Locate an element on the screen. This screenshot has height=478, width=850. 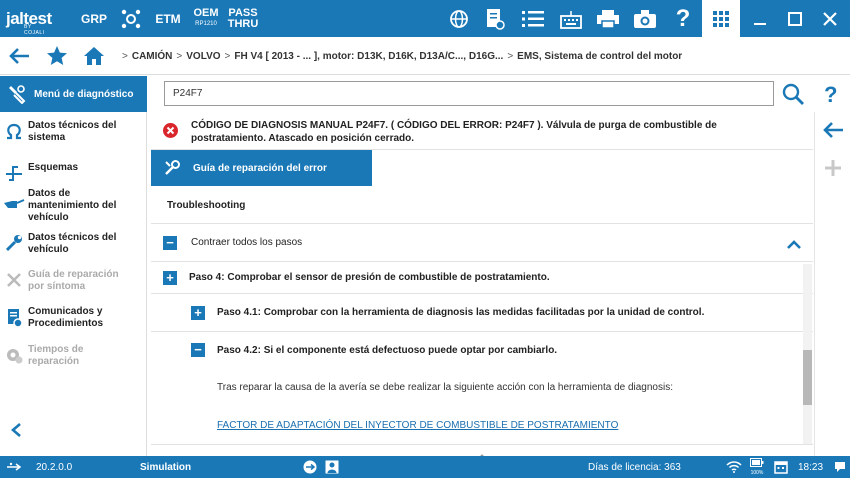
list-icon is located at coordinates (533, 18).